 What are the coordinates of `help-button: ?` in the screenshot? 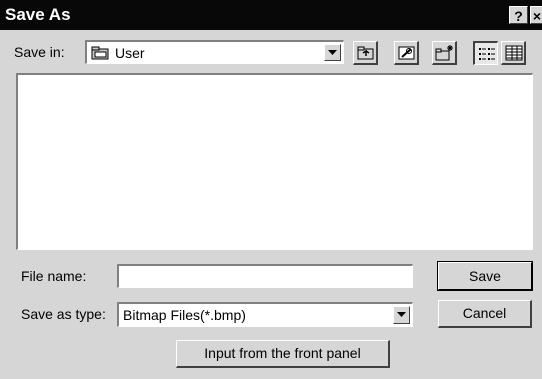 It's located at (518, 15).